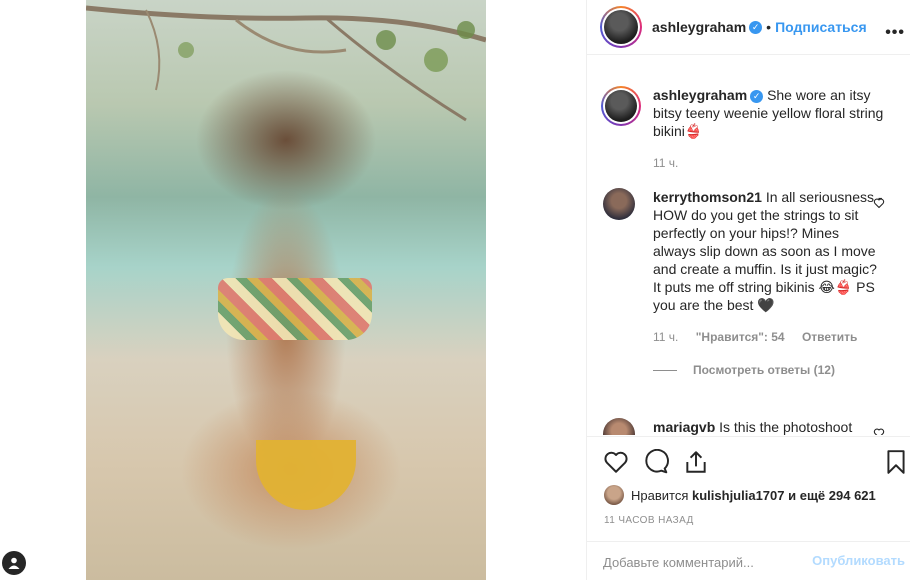 This screenshot has height=582, width=910. I want to click on post-timestamp: 11 ЧАСОВ НАЗАД, so click(649, 520).